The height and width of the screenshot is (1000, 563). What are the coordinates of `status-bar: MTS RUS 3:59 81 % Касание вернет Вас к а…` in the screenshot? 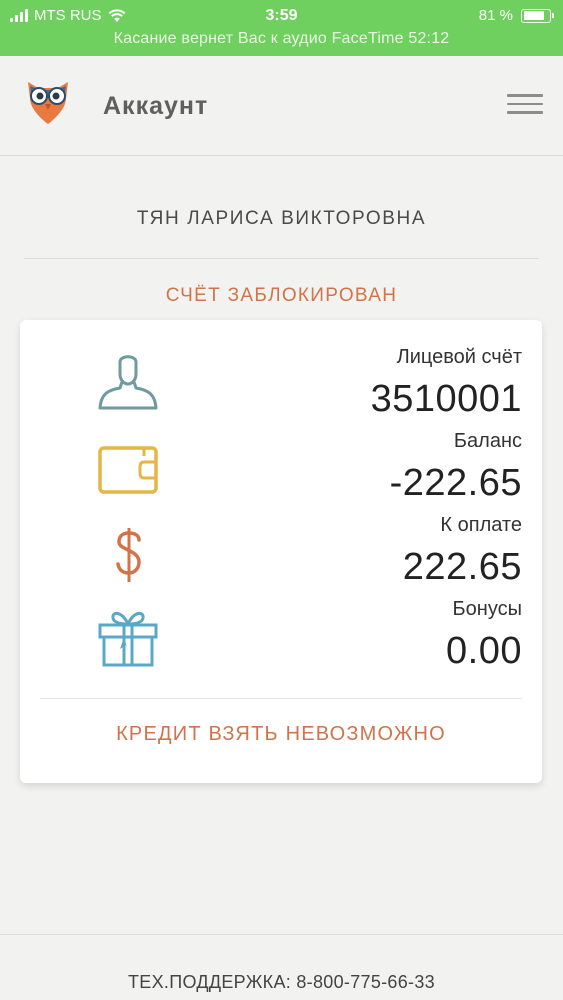 It's located at (281, 28).